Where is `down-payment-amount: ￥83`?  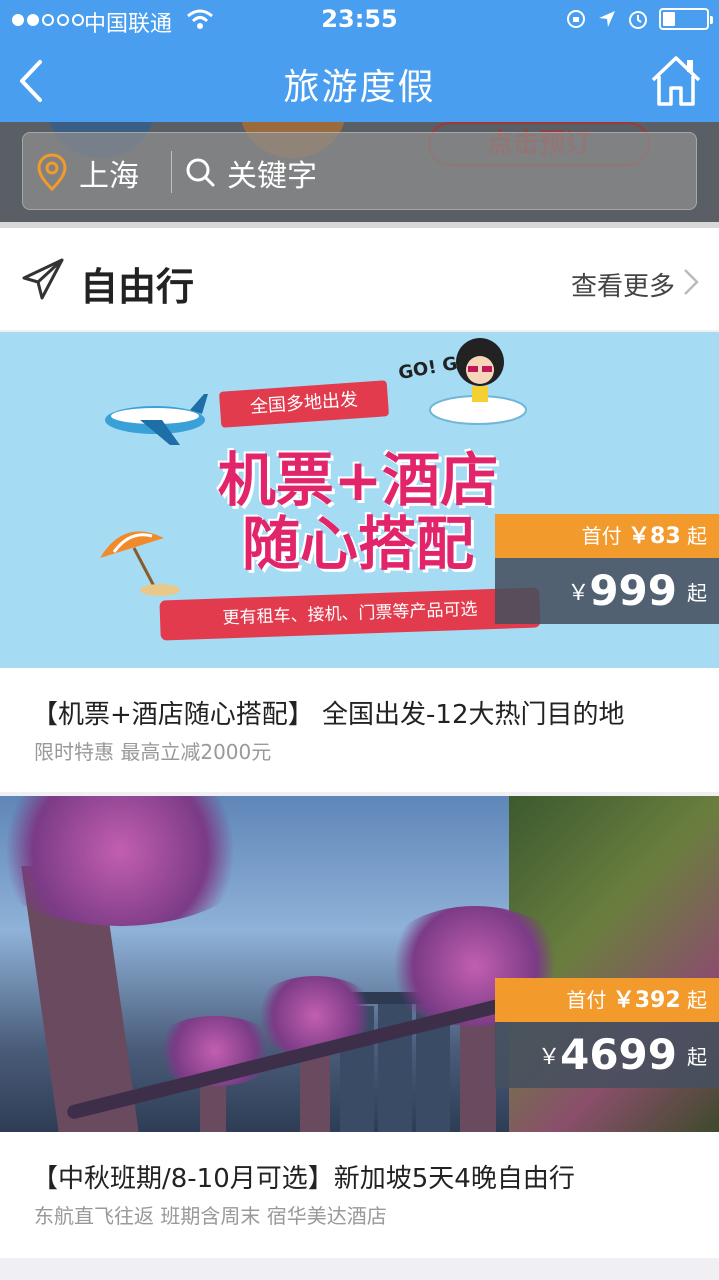
down-payment-amount: ￥83 is located at coordinates (654, 536).